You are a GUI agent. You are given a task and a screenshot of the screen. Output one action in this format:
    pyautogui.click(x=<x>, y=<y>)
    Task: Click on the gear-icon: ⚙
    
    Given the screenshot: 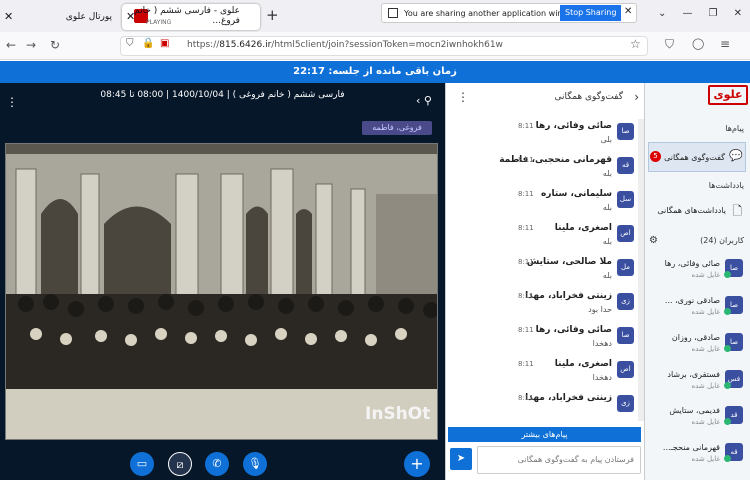 What is the action you would take?
    pyautogui.click(x=653, y=240)
    